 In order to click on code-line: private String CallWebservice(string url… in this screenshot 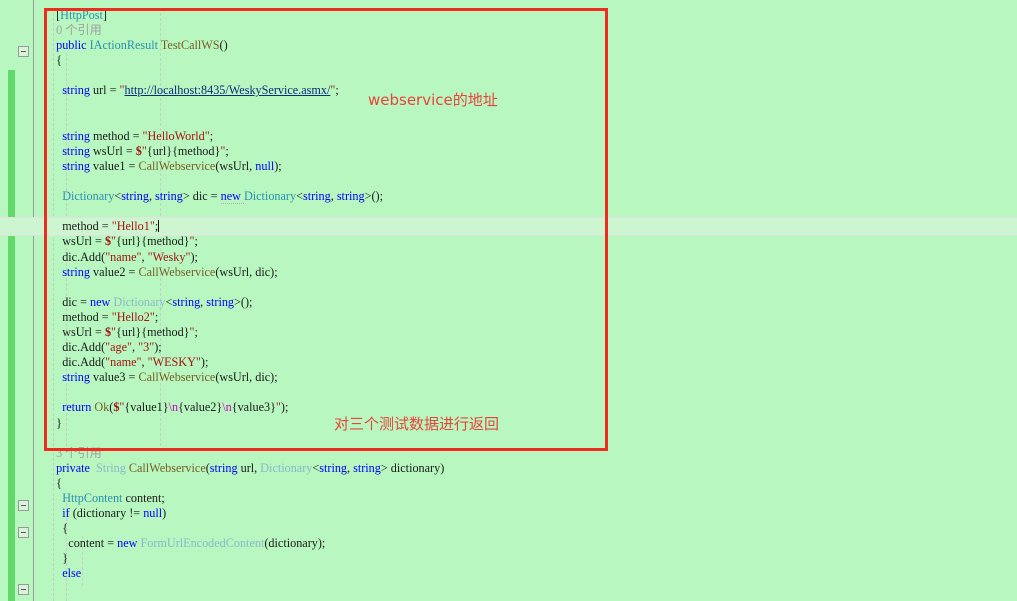, I will do `click(247, 468)`.